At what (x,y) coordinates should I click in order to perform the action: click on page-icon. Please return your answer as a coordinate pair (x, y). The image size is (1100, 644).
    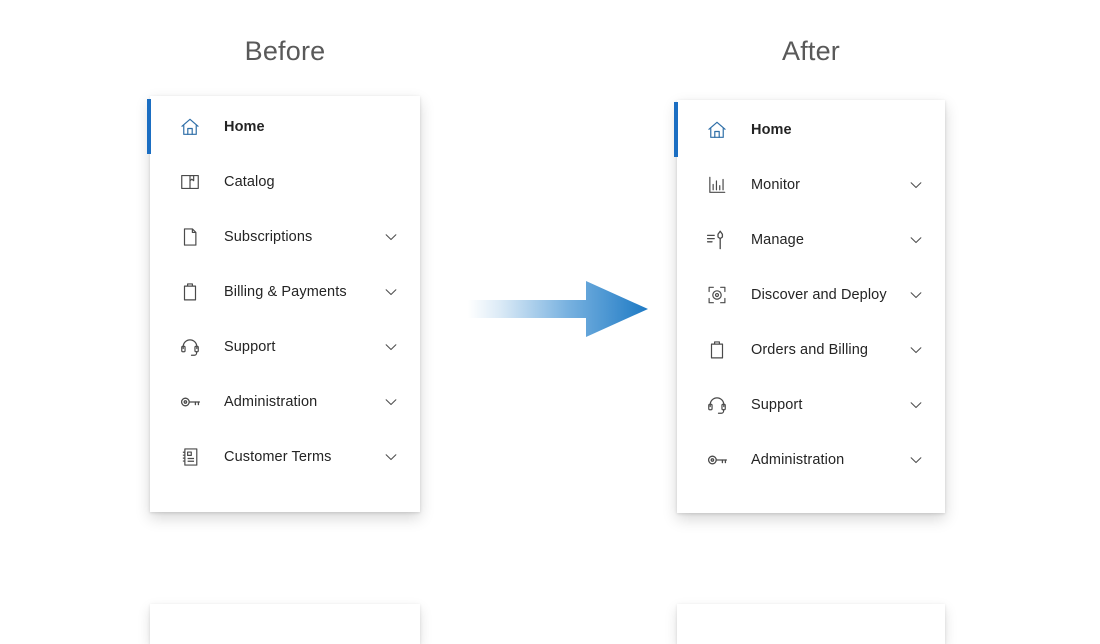
    Looking at the image, I should click on (190, 237).